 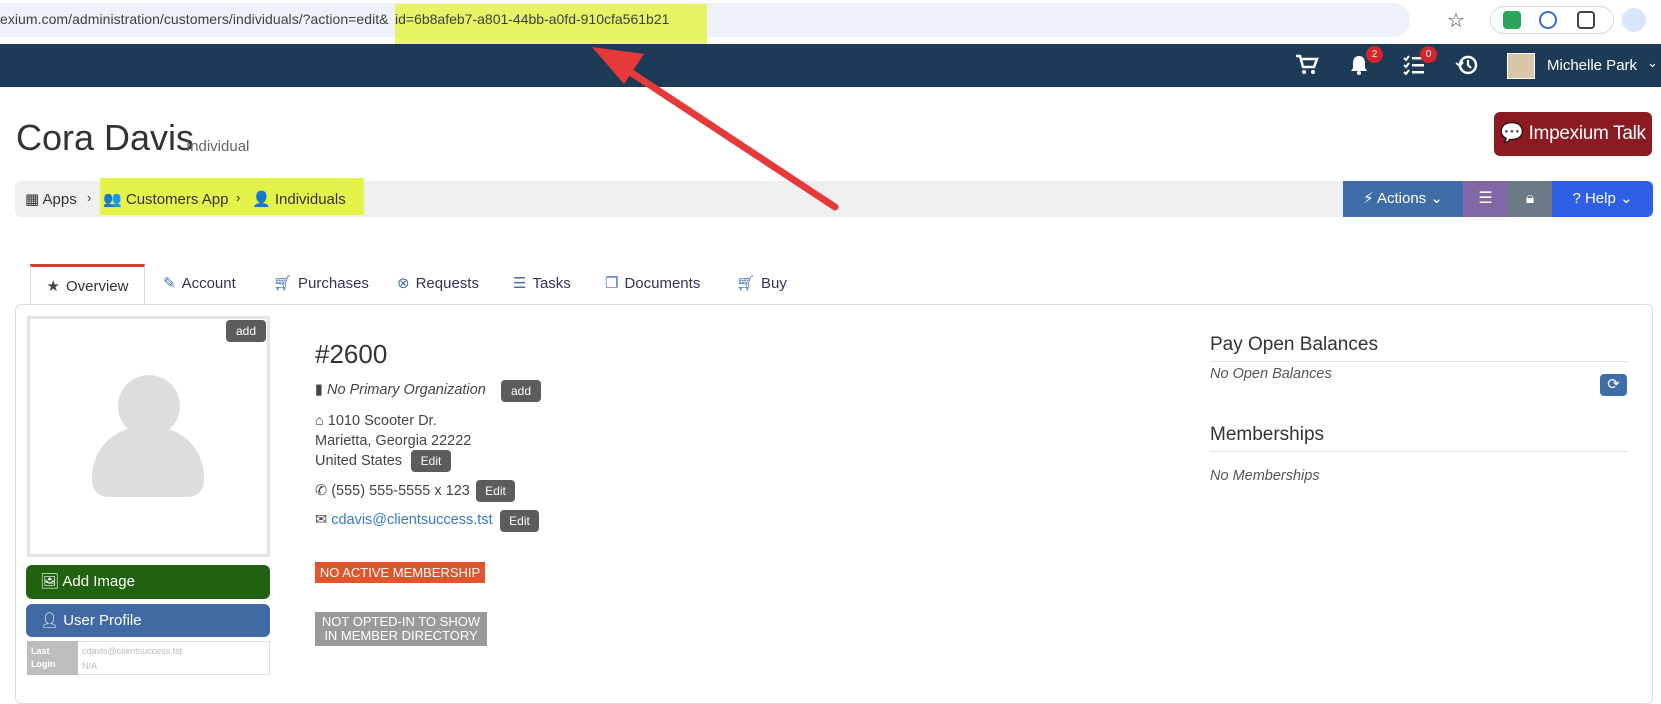 I want to click on help-button: ? Help ⌄, so click(x=1602, y=199).